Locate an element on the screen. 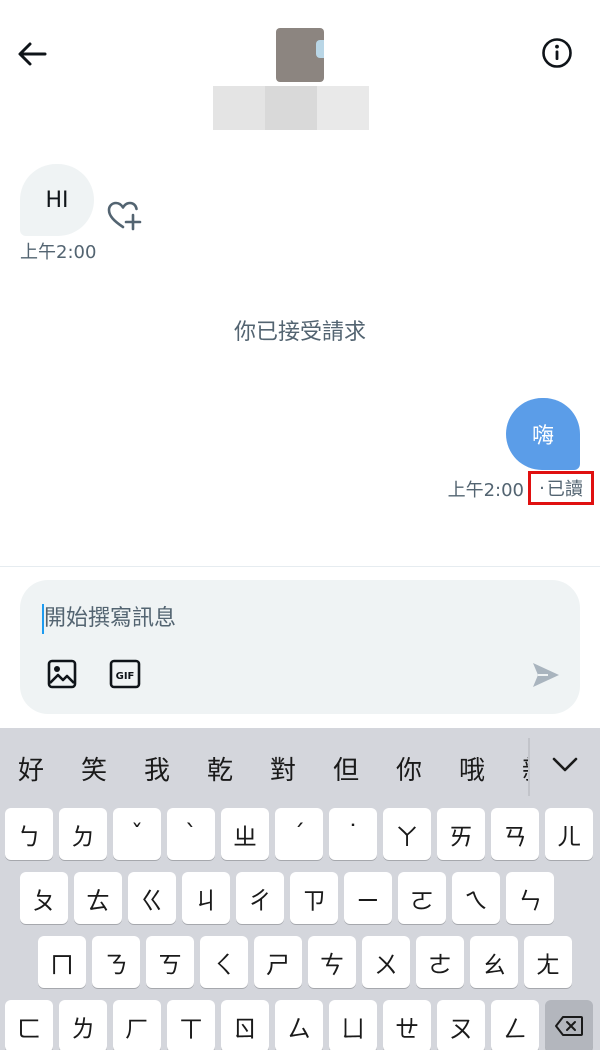  outgoing-message-bubble: 嗨 is located at coordinates (543, 434).